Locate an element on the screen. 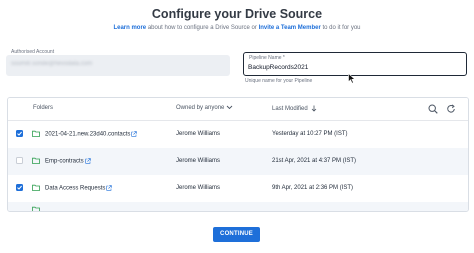 This screenshot has height=253, width=474. owned-by-filter: Owned by anyone is located at coordinates (204, 108).